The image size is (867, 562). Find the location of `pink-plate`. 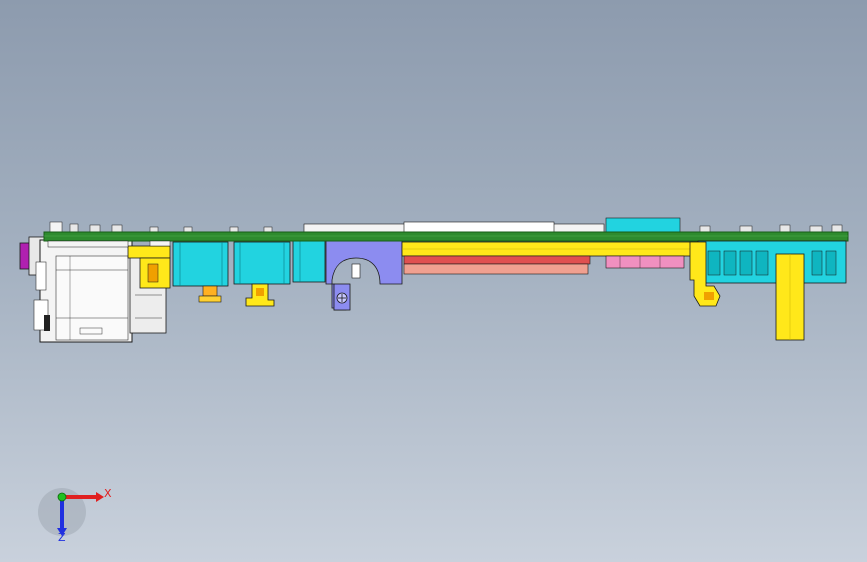

pink-plate is located at coordinates (645, 262).